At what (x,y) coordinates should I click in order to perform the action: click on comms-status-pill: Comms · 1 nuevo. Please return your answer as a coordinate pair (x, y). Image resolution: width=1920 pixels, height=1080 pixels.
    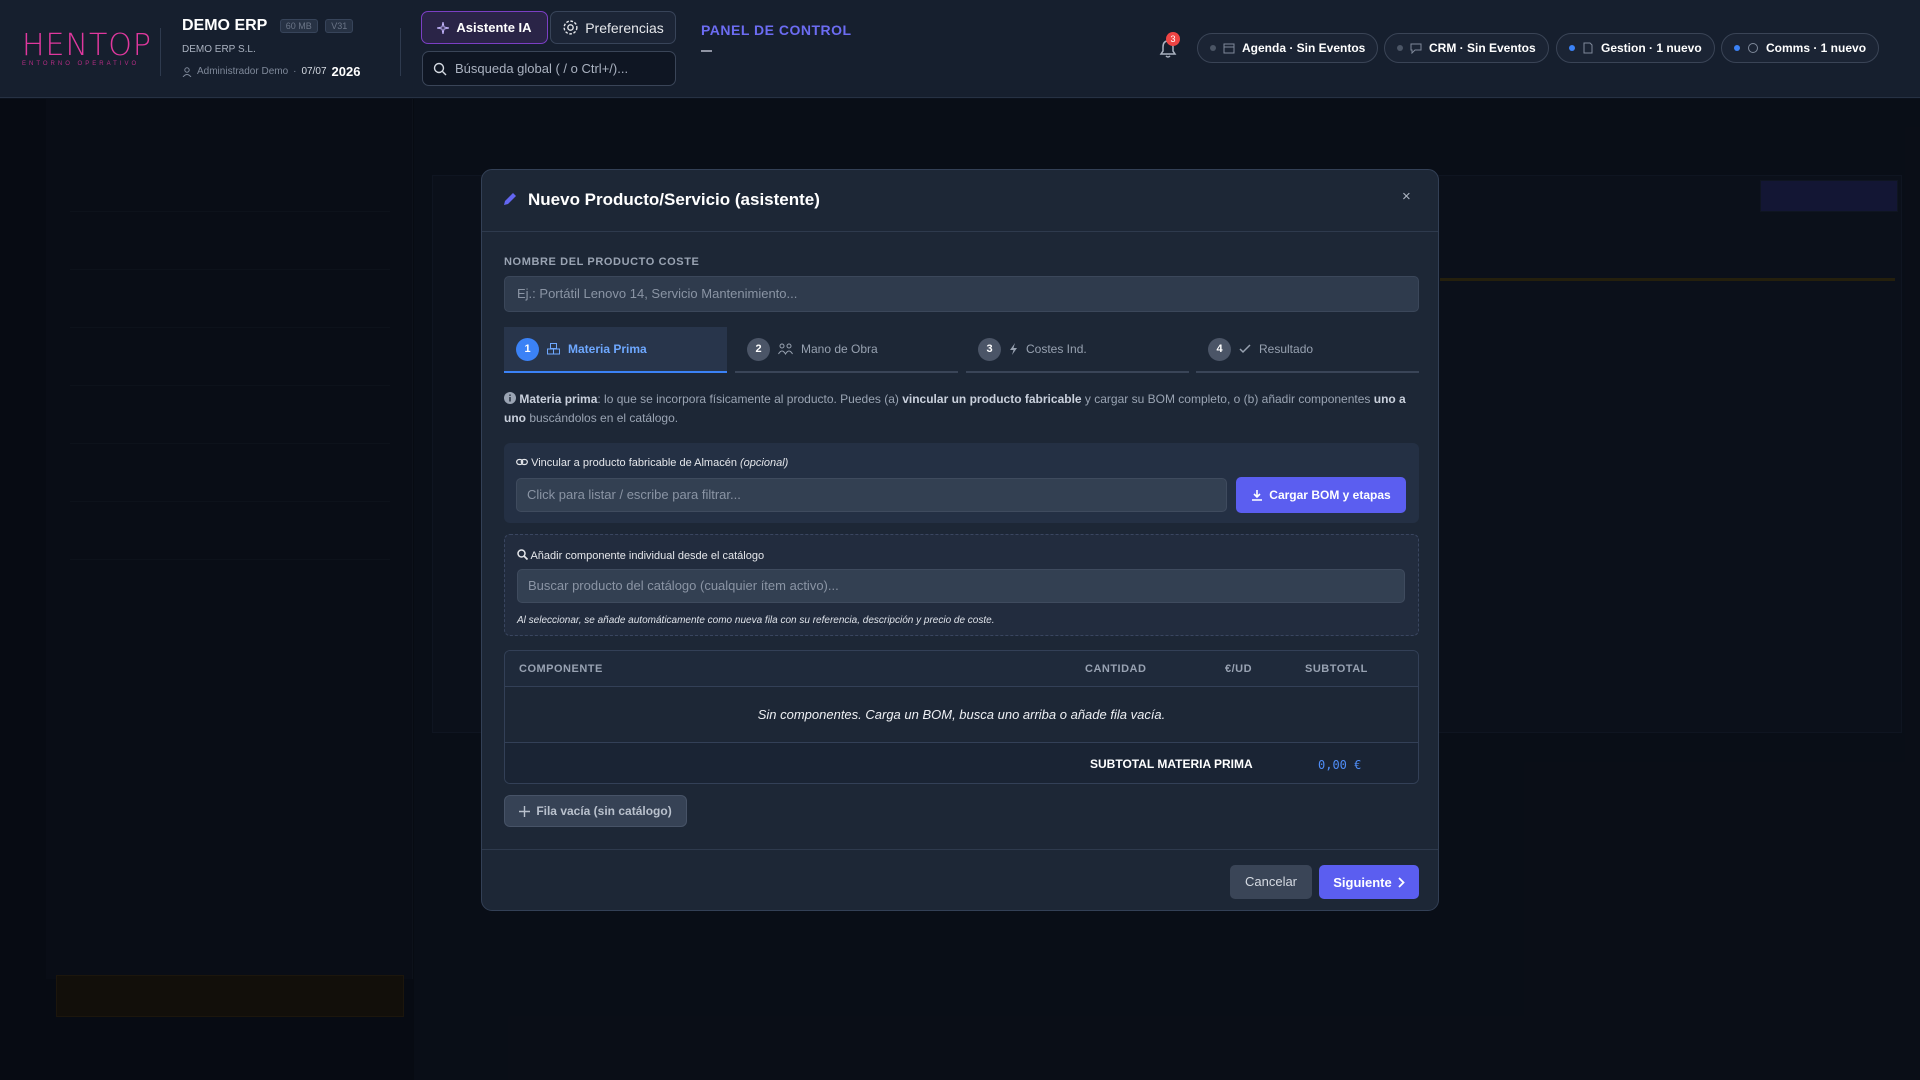
    Looking at the image, I should click on (1800, 48).